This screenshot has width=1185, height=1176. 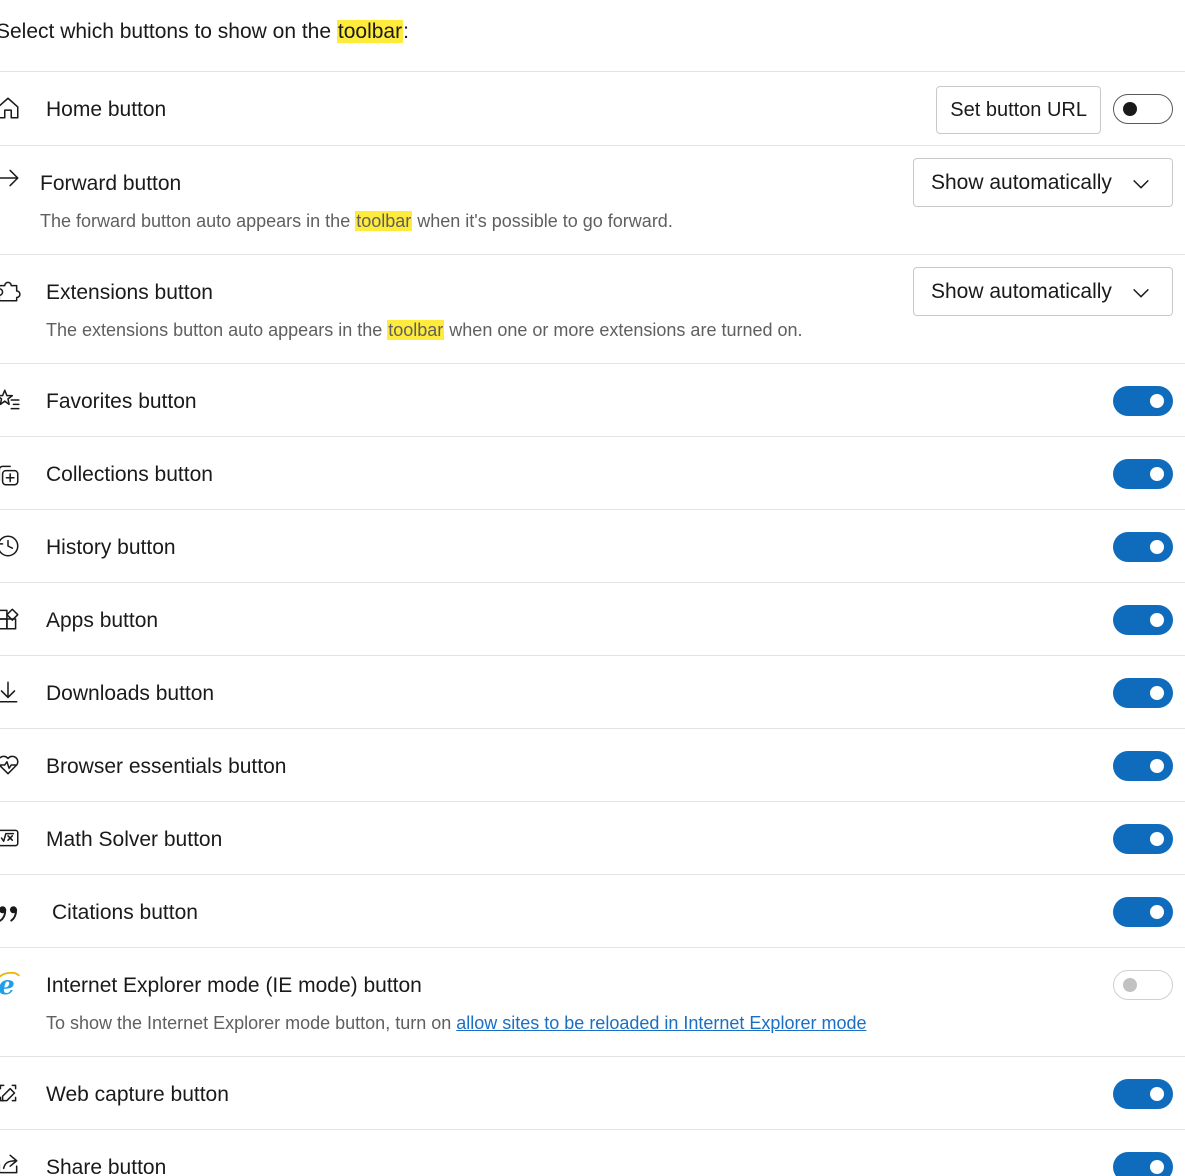 What do you see at coordinates (11, 1163) in the screenshot?
I see `share-icon` at bounding box center [11, 1163].